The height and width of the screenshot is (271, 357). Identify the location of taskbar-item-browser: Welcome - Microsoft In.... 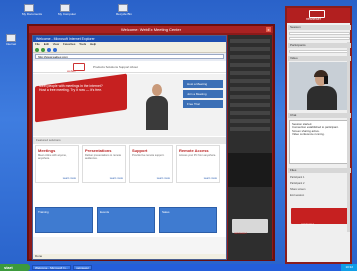
(52, 267).